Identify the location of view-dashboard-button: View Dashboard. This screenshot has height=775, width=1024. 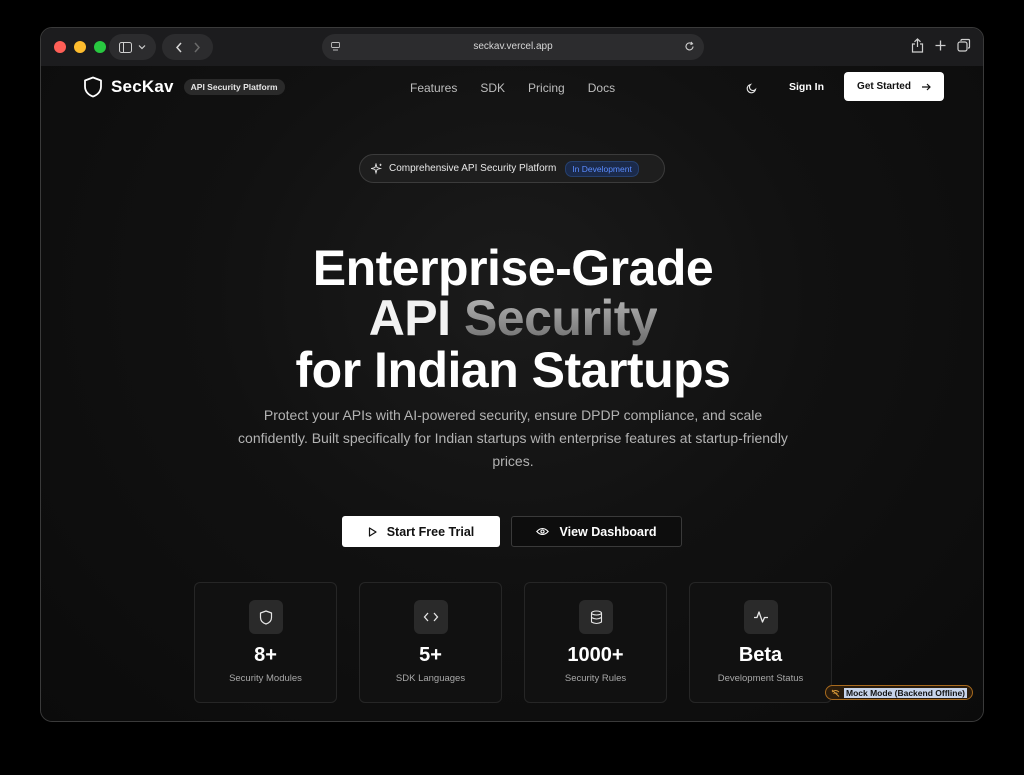
(596, 531).